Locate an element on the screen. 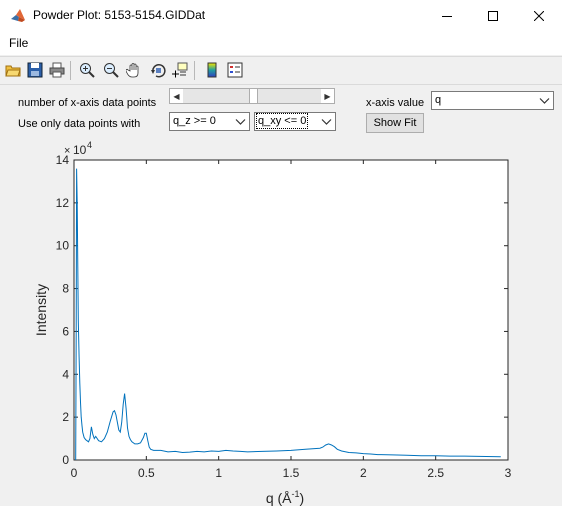 The height and width of the screenshot is (506, 562). x-points-label: number of x-axis data points is located at coordinates (87, 103).